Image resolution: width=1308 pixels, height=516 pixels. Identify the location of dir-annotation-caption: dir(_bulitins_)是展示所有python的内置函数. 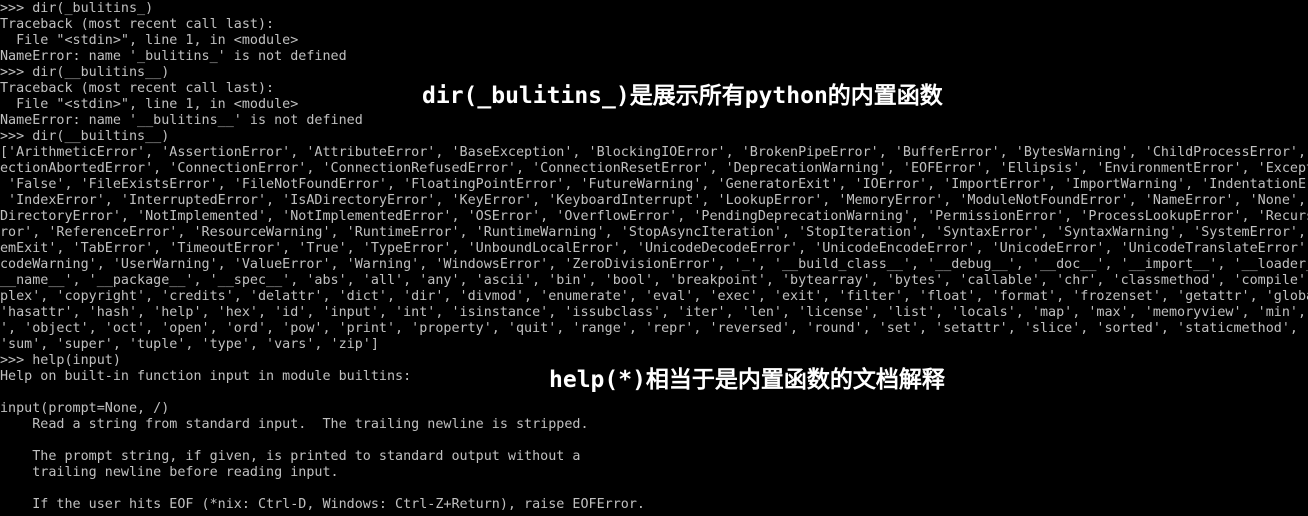
(682, 96).